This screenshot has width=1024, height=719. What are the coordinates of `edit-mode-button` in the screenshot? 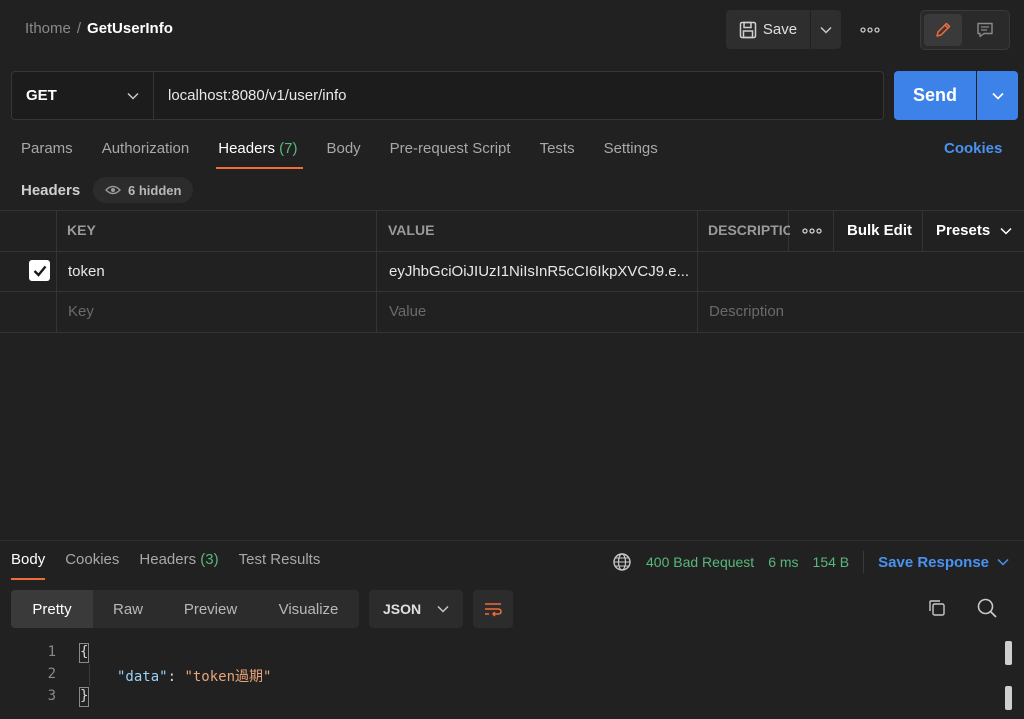 It's located at (943, 30).